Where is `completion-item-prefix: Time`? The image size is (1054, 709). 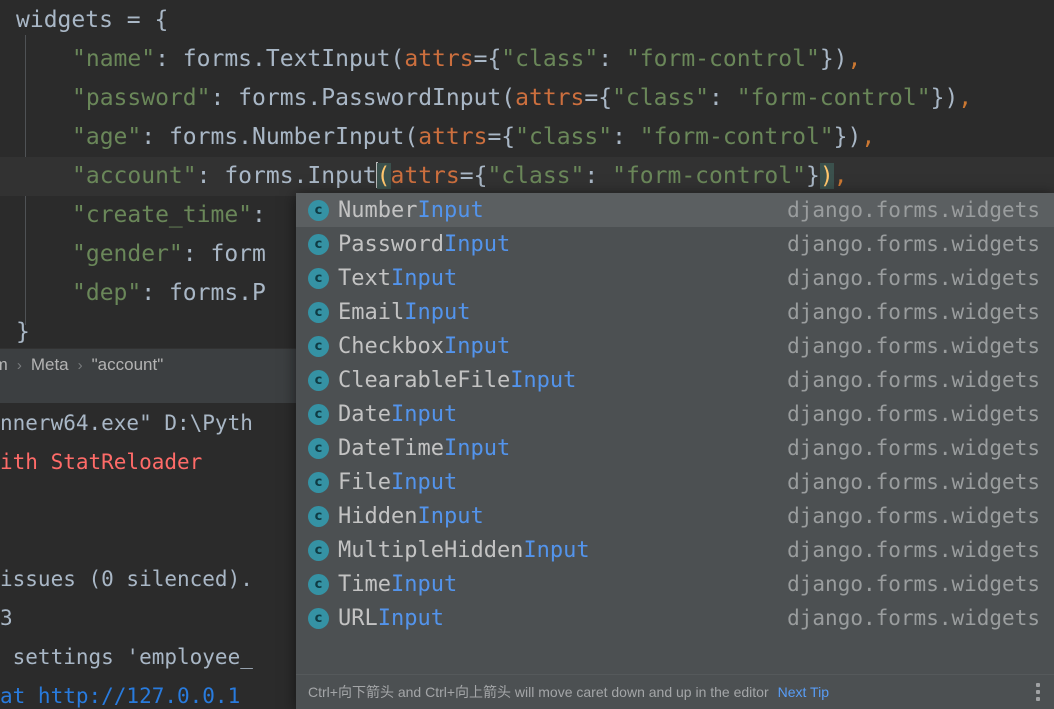 completion-item-prefix: Time is located at coordinates (364, 584).